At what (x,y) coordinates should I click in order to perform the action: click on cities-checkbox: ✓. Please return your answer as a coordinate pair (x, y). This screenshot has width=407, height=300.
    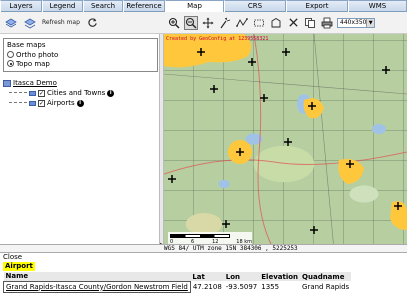
    Looking at the image, I should click on (41, 93).